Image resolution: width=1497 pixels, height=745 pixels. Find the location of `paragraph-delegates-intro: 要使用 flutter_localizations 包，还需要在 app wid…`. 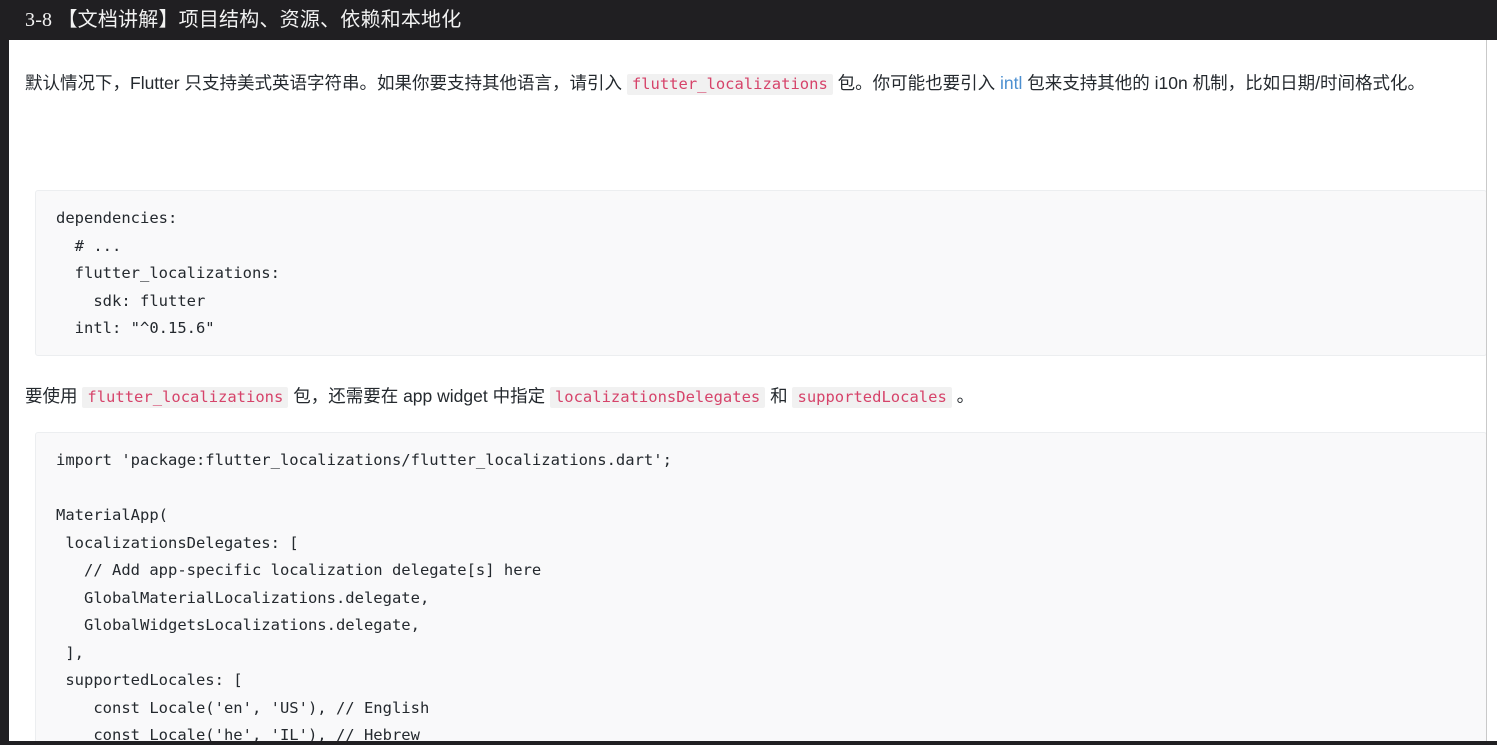

paragraph-delegates-intro: 要使用 flutter_localizations 包，还需要在 app wid… is located at coordinates (499, 397).